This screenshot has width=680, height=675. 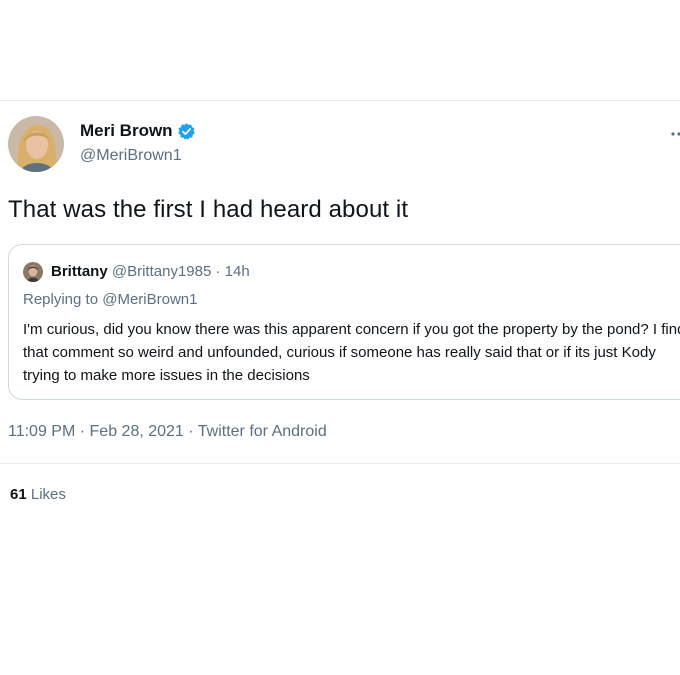 What do you see at coordinates (41, 431) in the screenshot?
I see `tweet-time: 11:09 PM` at bounding box center [41, 431].